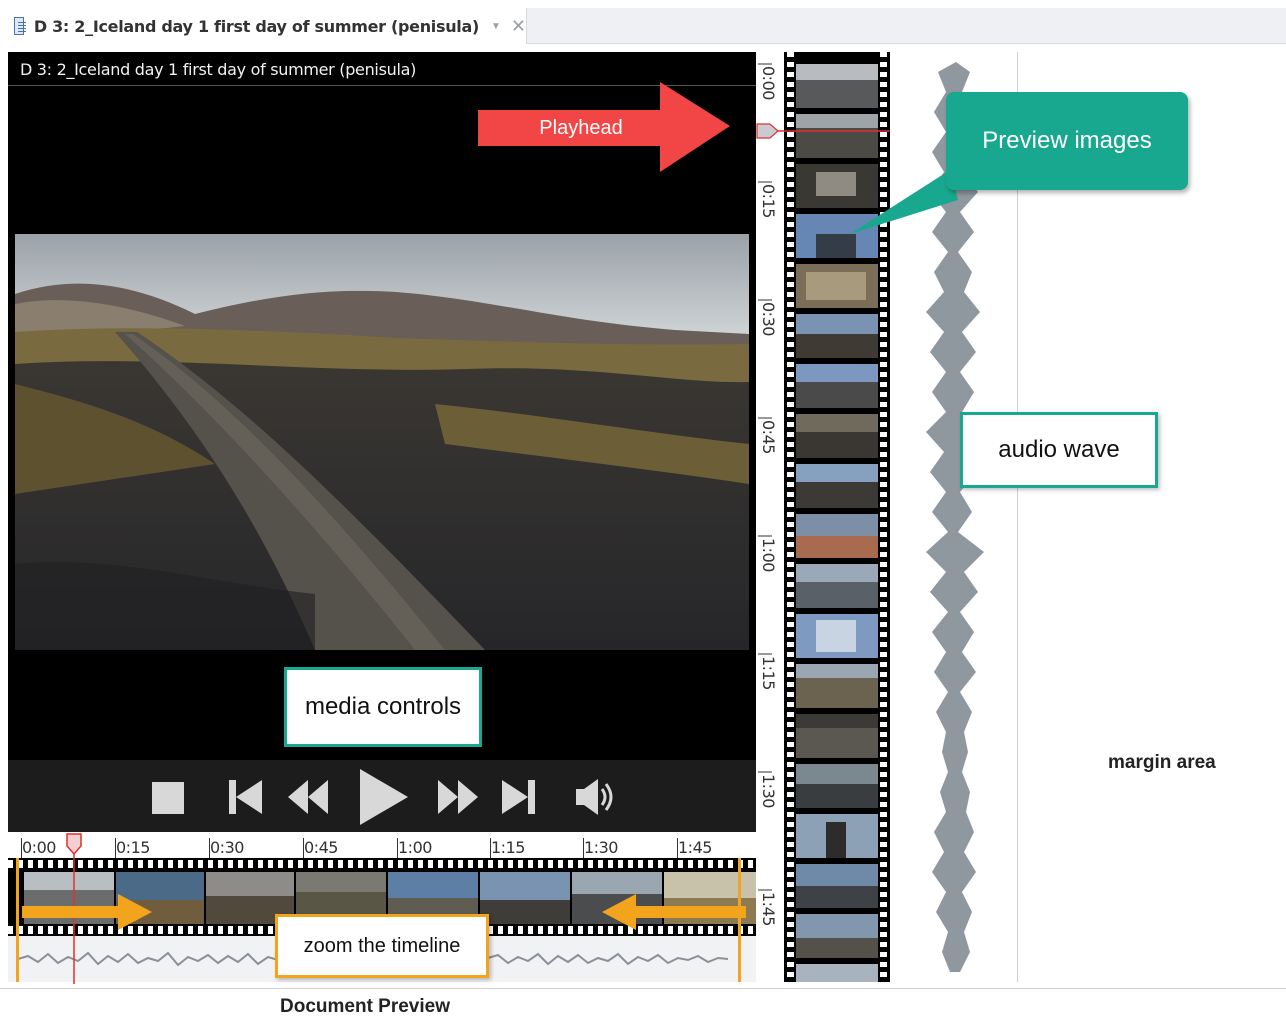  Describe the element at coordinates (508, 847) in the screenshot. I see `timeline-label: 1:15` at that location.